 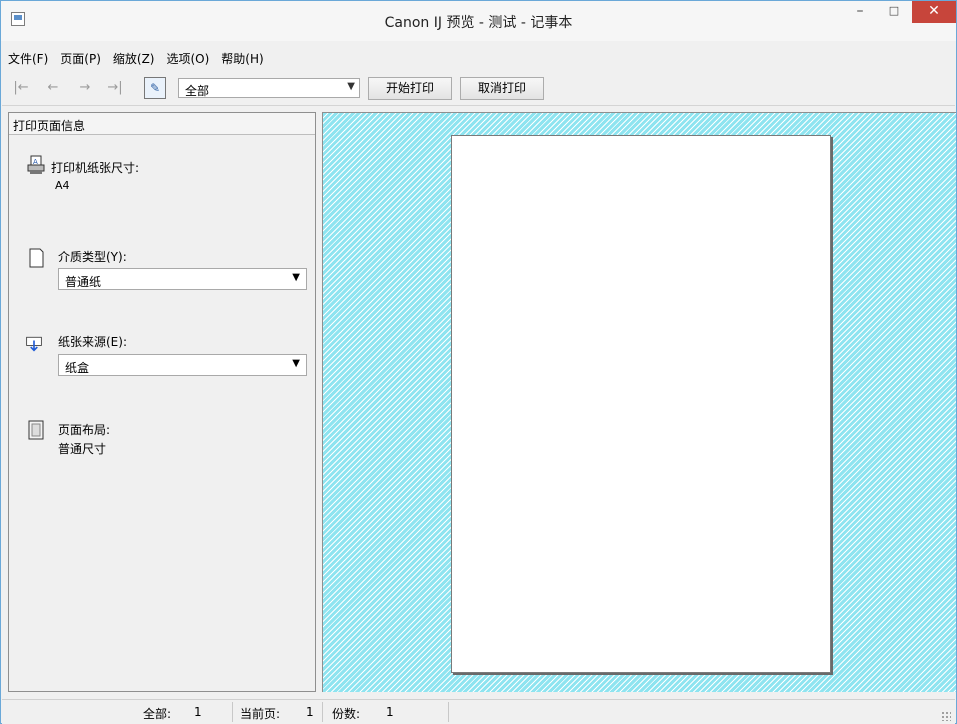 What do you see at coordinates (197, 91) in the screenshot?
I see `page-range-value: 全部` at bounding box center [197, 91].